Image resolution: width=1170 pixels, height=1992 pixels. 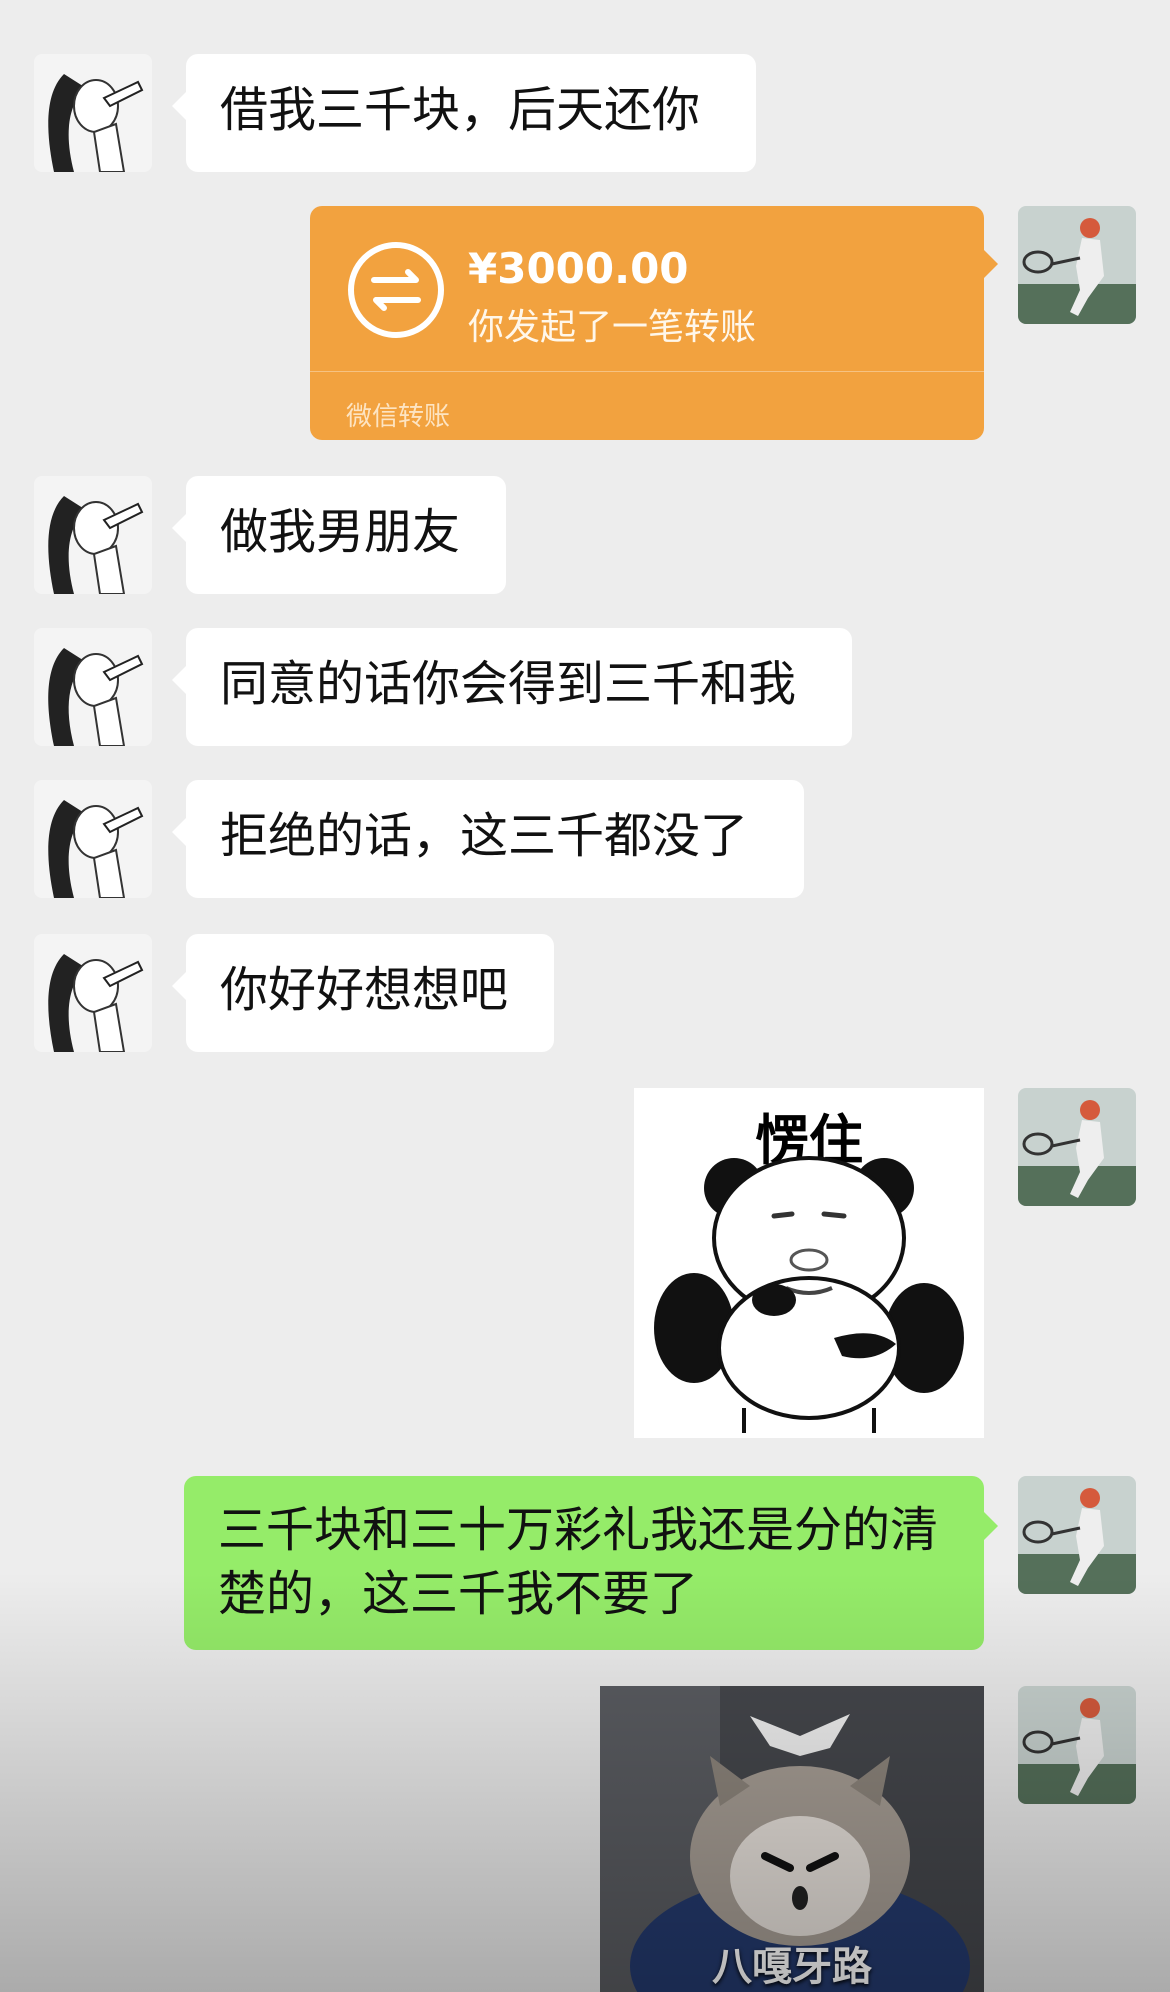 I want to click on panda-sticker: 愣住, so click(x=809, y=1263).